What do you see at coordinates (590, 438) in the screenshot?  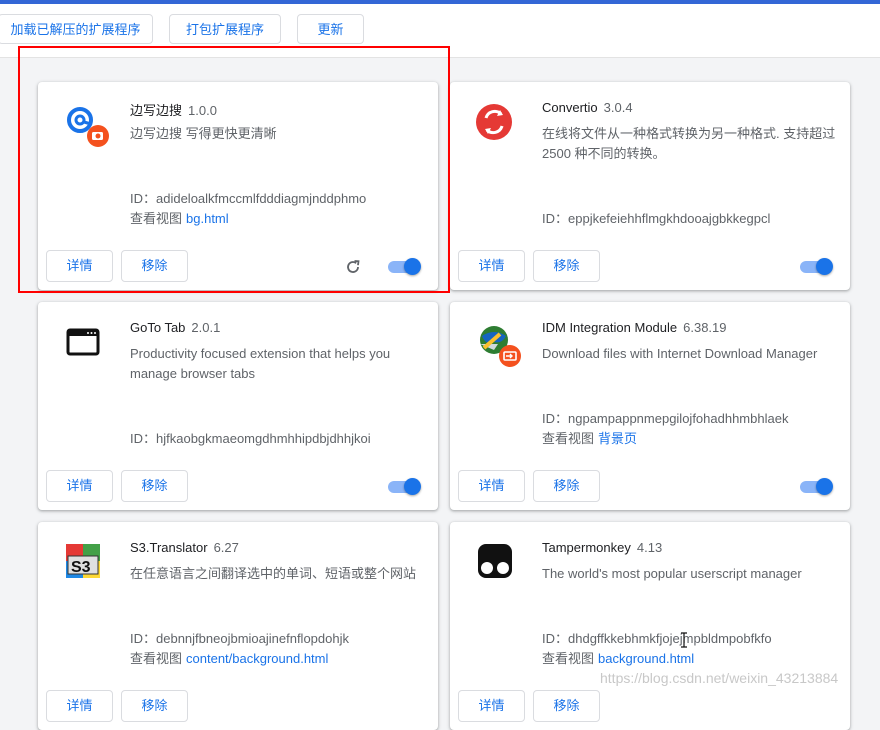 I see `inspect-views: 查看视图 背景页` at bounding box center [590, 438].